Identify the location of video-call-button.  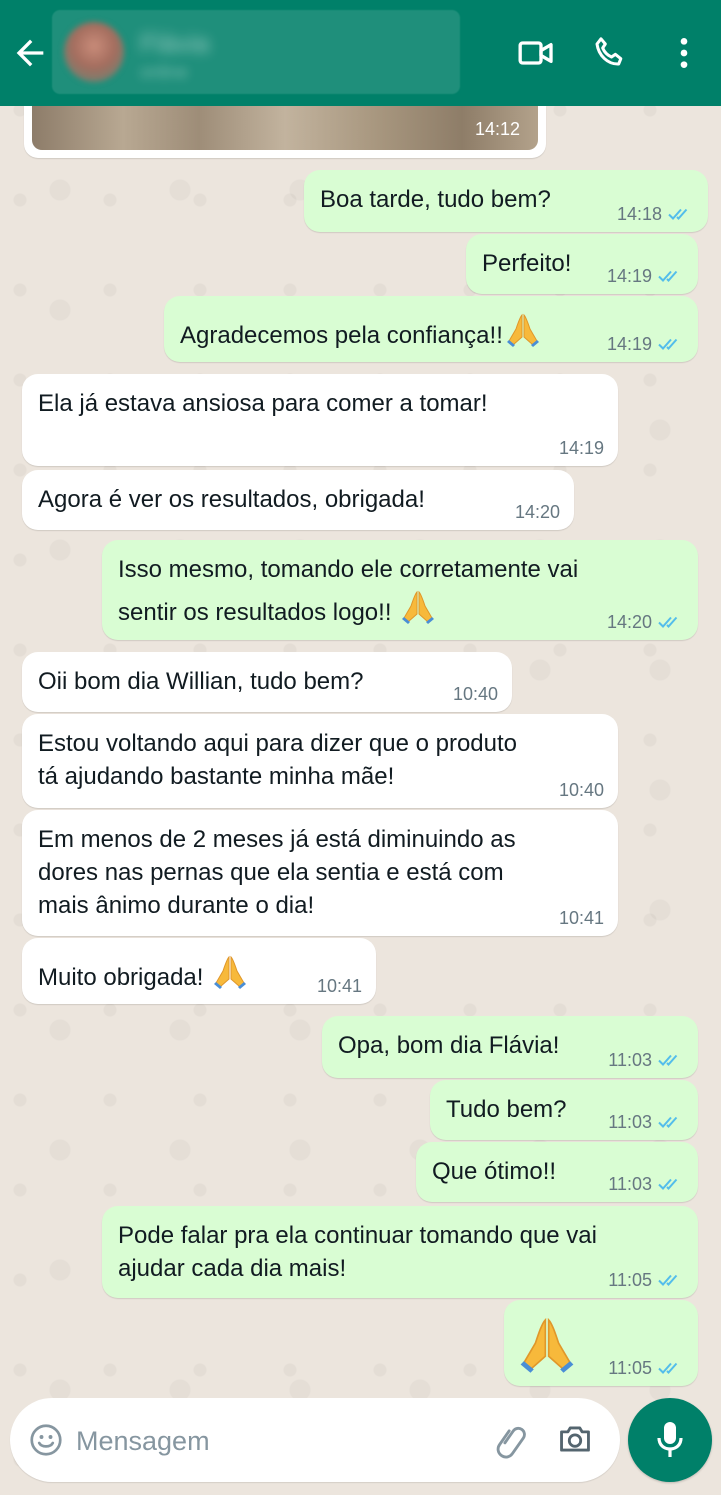
(536, 53).